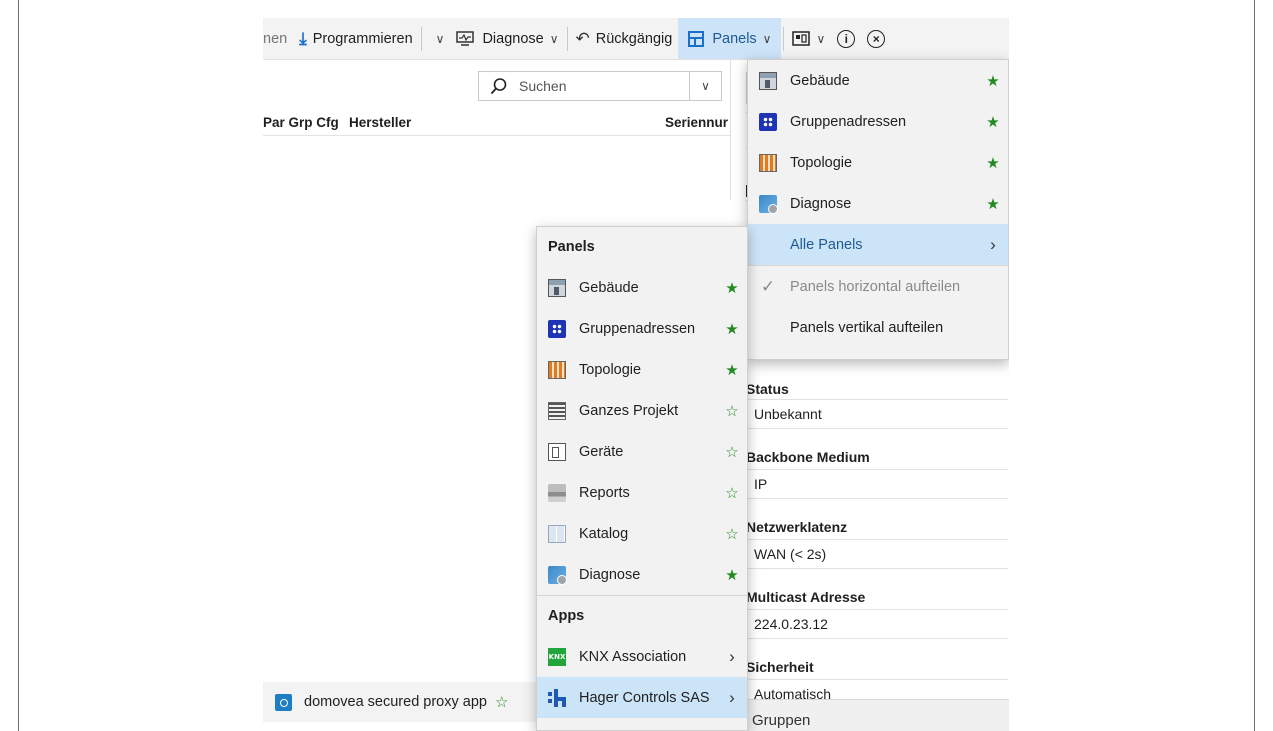  What do you see at coordinates (877, 484) in the screenshot?
I see `property-value: IP` at bounding box center [877, 484].